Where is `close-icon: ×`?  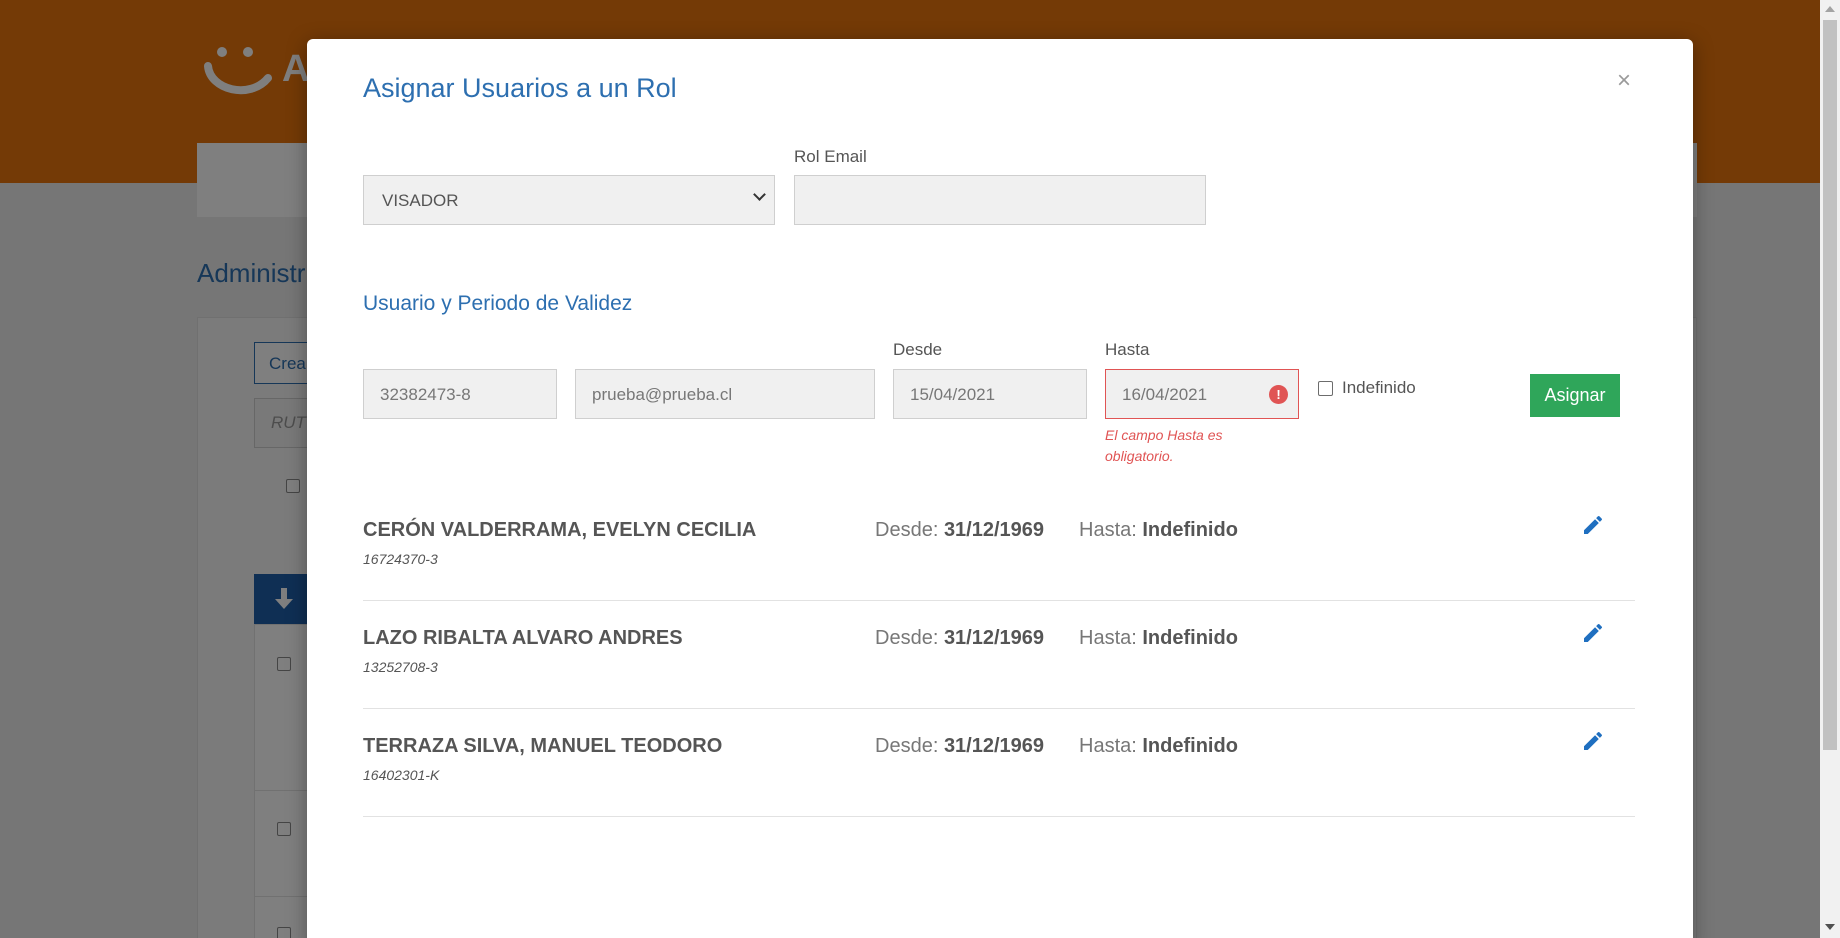 close-icon: × is located at coordinates (1624, 81).